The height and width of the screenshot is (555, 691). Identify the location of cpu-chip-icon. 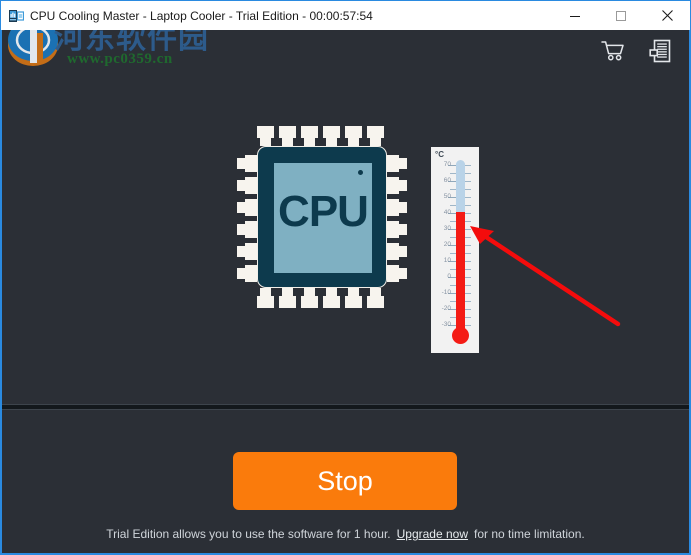
(16, 16).